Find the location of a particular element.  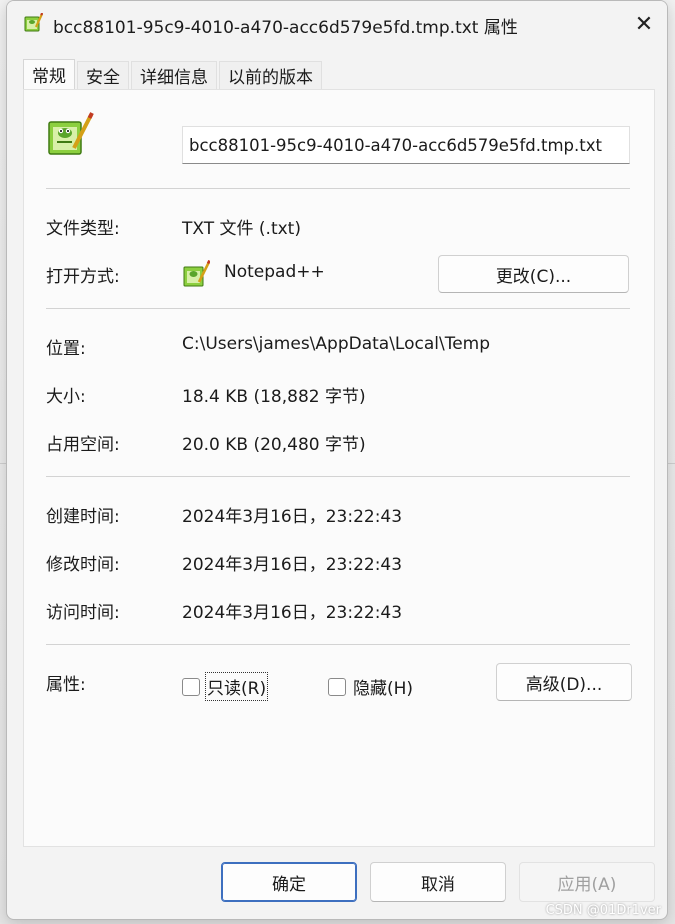

apply-button-label: 应用(A) is located at coordinates (587, 884).